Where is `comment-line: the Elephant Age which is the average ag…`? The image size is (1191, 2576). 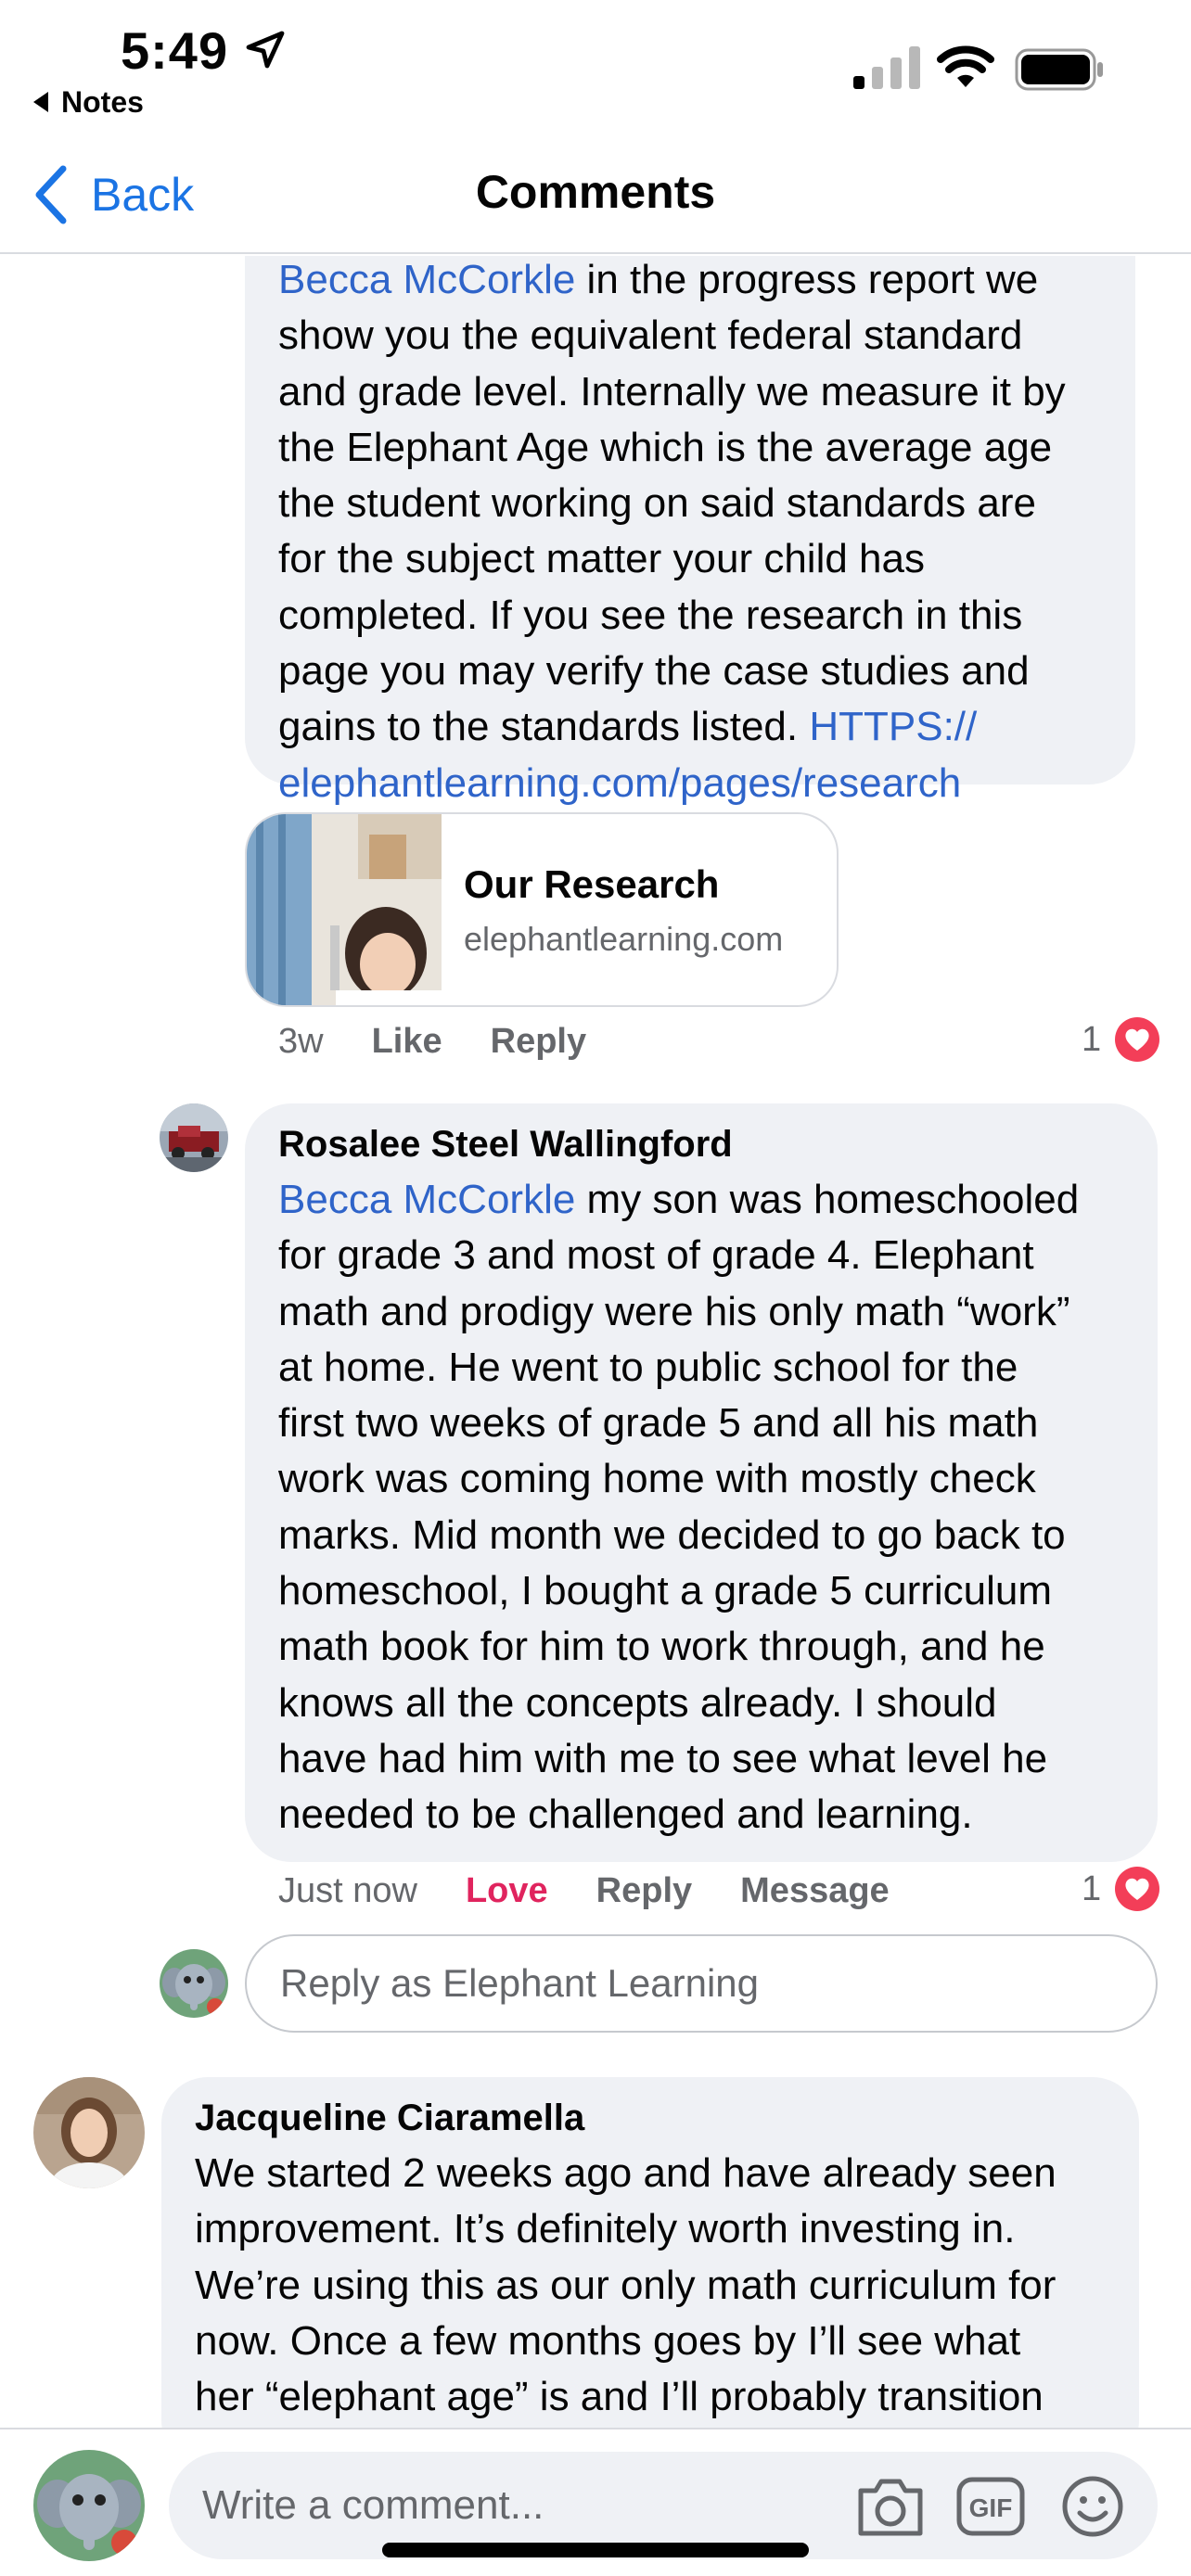 comment-line: the Elephant Age which is the average ag… is located at coordinates (665, 447).